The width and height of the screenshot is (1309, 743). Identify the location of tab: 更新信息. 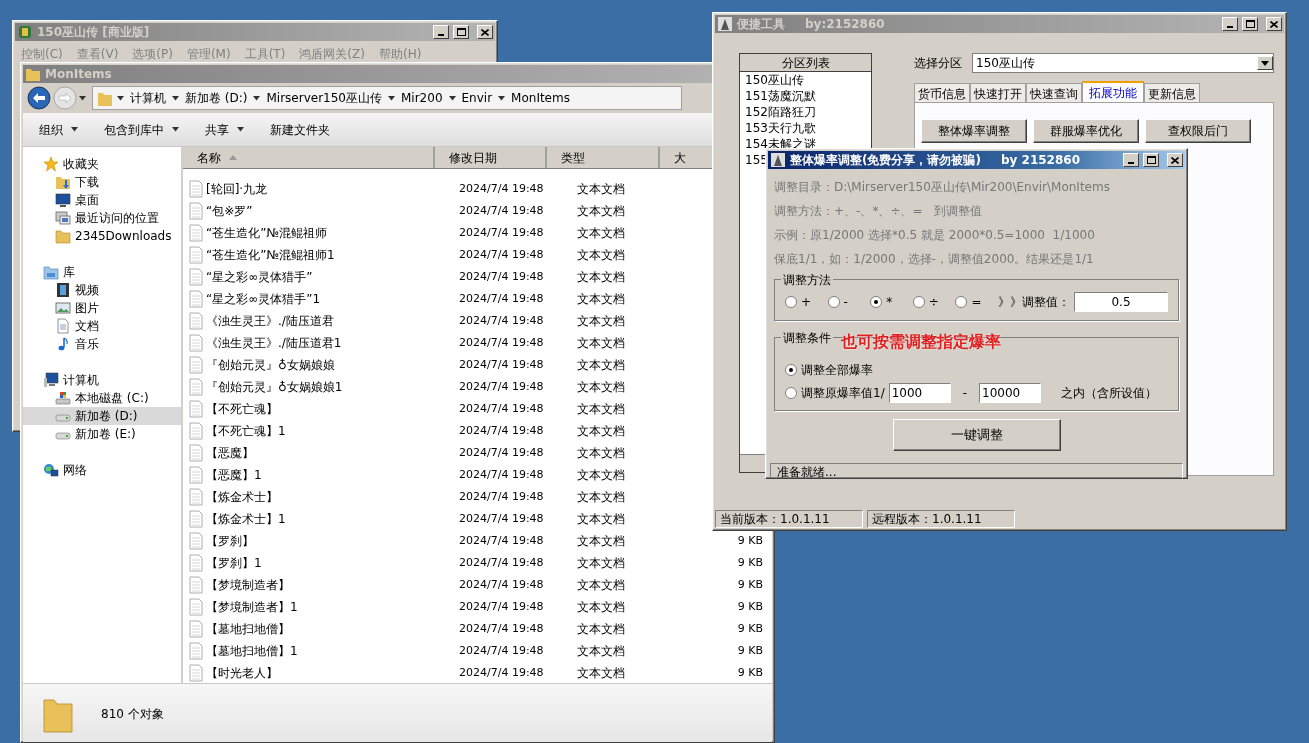
(1172, 92).